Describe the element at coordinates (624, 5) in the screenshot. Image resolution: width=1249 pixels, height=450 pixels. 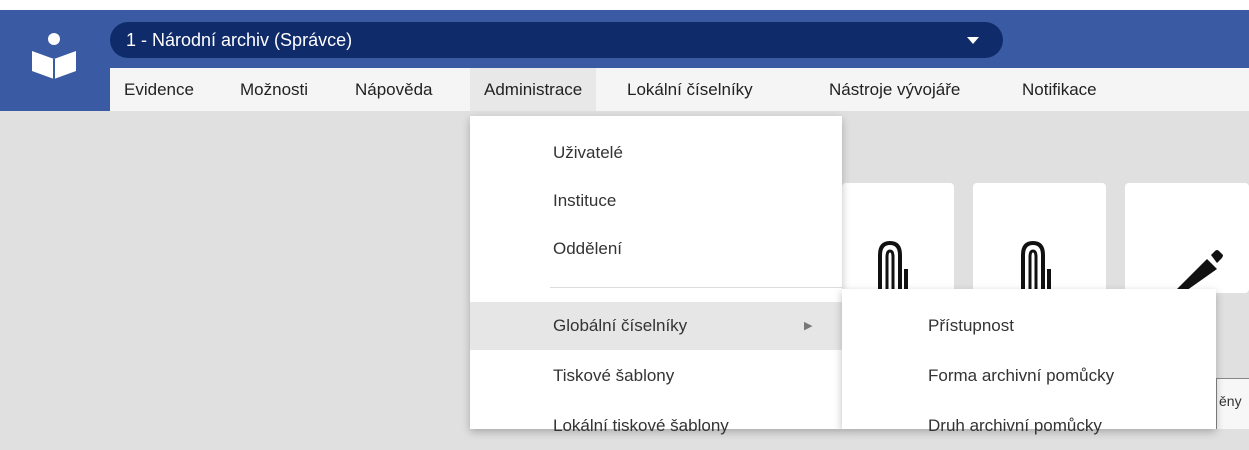
I see `window-top-edge` at that location.